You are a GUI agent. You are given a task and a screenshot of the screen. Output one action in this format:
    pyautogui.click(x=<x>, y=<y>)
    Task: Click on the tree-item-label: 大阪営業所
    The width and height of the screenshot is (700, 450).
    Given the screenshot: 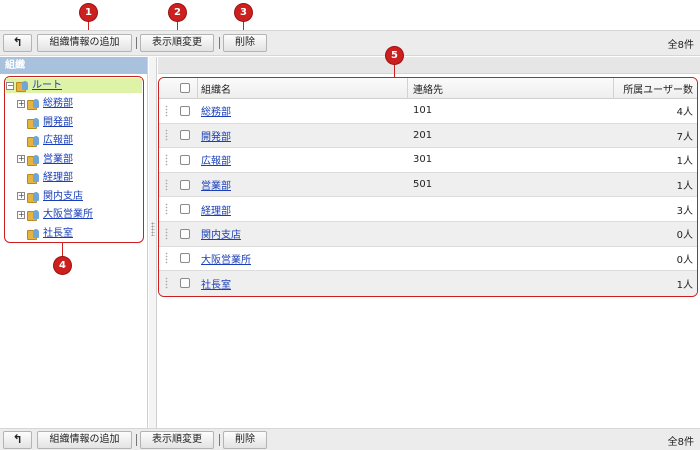 What is the action you would take?
    pyautogui.click(x=68, y=214)
    